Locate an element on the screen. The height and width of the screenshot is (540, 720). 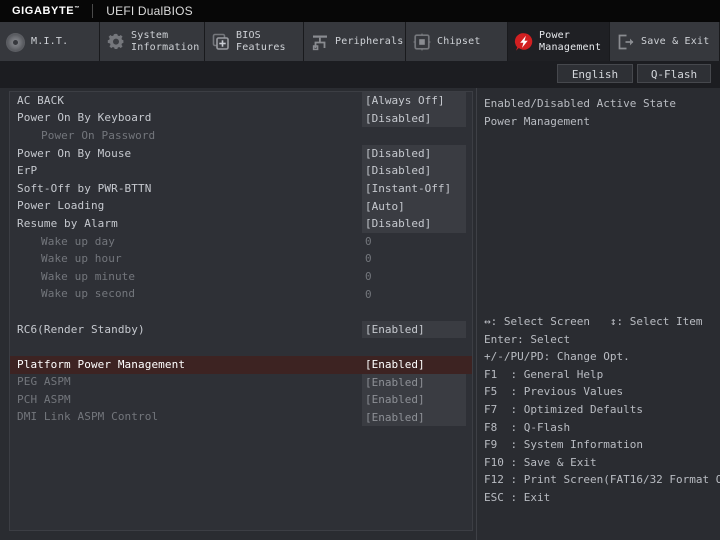
setting-row: PEG ASPM [Enabled] is located at coordinates (241, 382).